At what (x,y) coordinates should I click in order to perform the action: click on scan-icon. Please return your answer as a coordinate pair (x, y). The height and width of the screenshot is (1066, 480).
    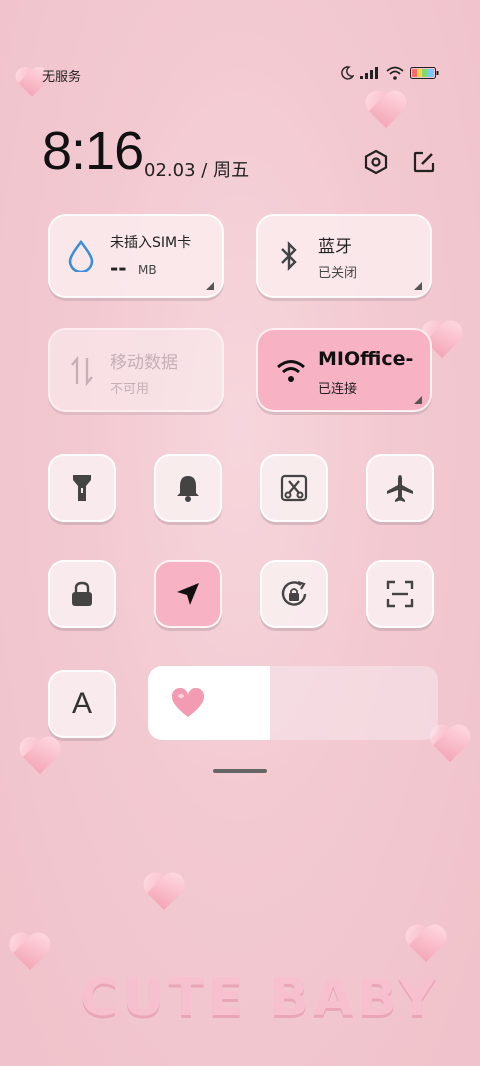
    Looking at the image, I should click on (400, 594).